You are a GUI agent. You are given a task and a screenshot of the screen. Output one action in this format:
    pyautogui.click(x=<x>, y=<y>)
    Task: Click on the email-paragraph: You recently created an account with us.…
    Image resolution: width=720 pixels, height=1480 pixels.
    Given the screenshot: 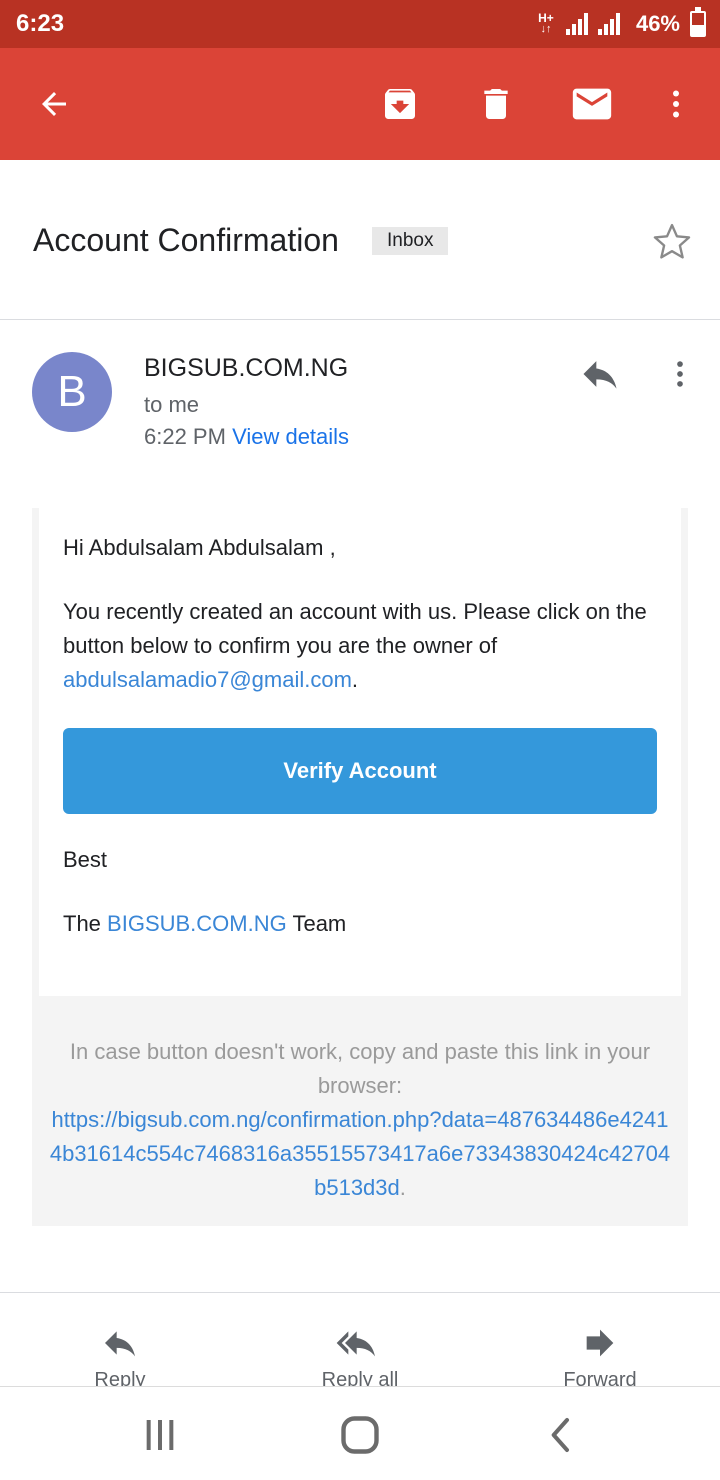 What is the action you would take?
    pyautogui.click(x=363, y=646)
    